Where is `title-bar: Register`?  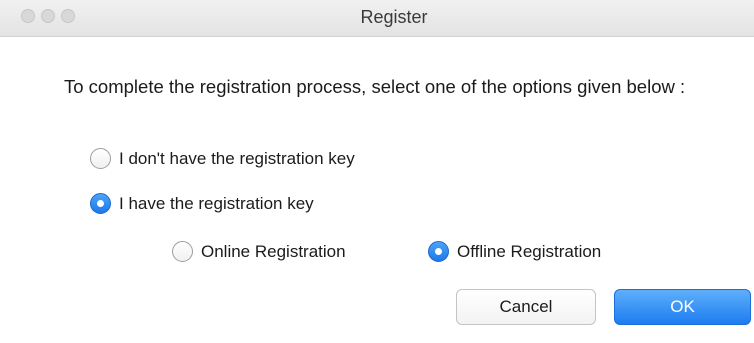 title-bar: Register is located at coordinates (377, 18).